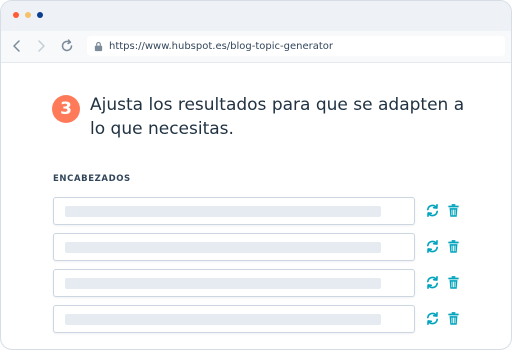 This screenshot has width=512, height=350. Describe the element at coordinates (16, 15) in the screenshot. I see `close-window-dot` at that location.